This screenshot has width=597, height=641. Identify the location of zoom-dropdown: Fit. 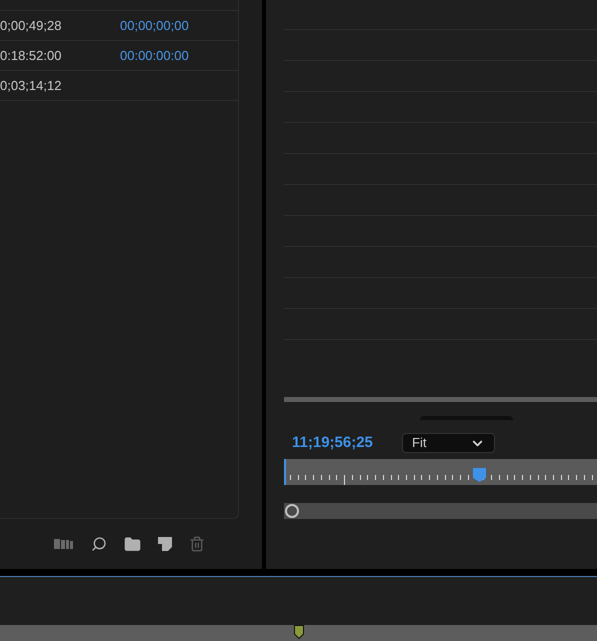
(448, 443).